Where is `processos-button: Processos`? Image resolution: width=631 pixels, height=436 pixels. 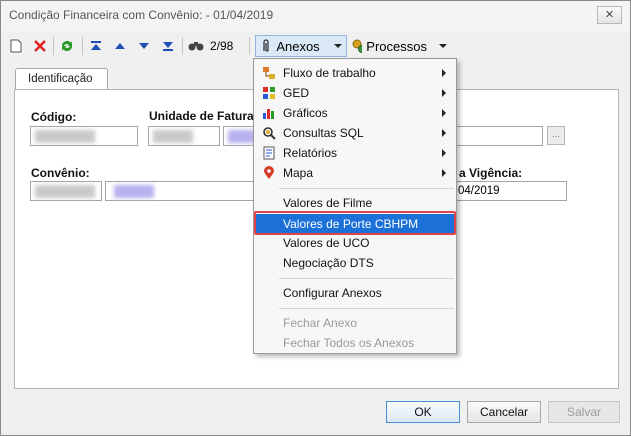 processos-button: Processos is located at coordinates (399, 46).